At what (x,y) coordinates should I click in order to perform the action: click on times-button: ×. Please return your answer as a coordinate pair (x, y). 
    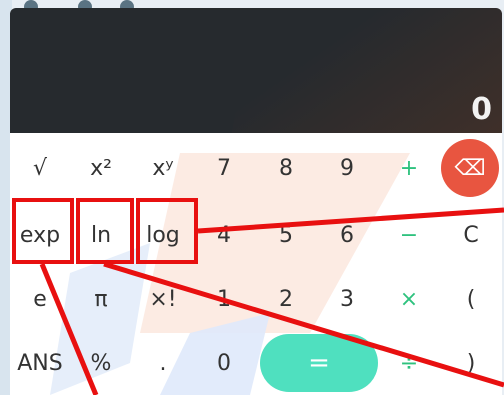
    Looking at the image, I should click on (409, 299).